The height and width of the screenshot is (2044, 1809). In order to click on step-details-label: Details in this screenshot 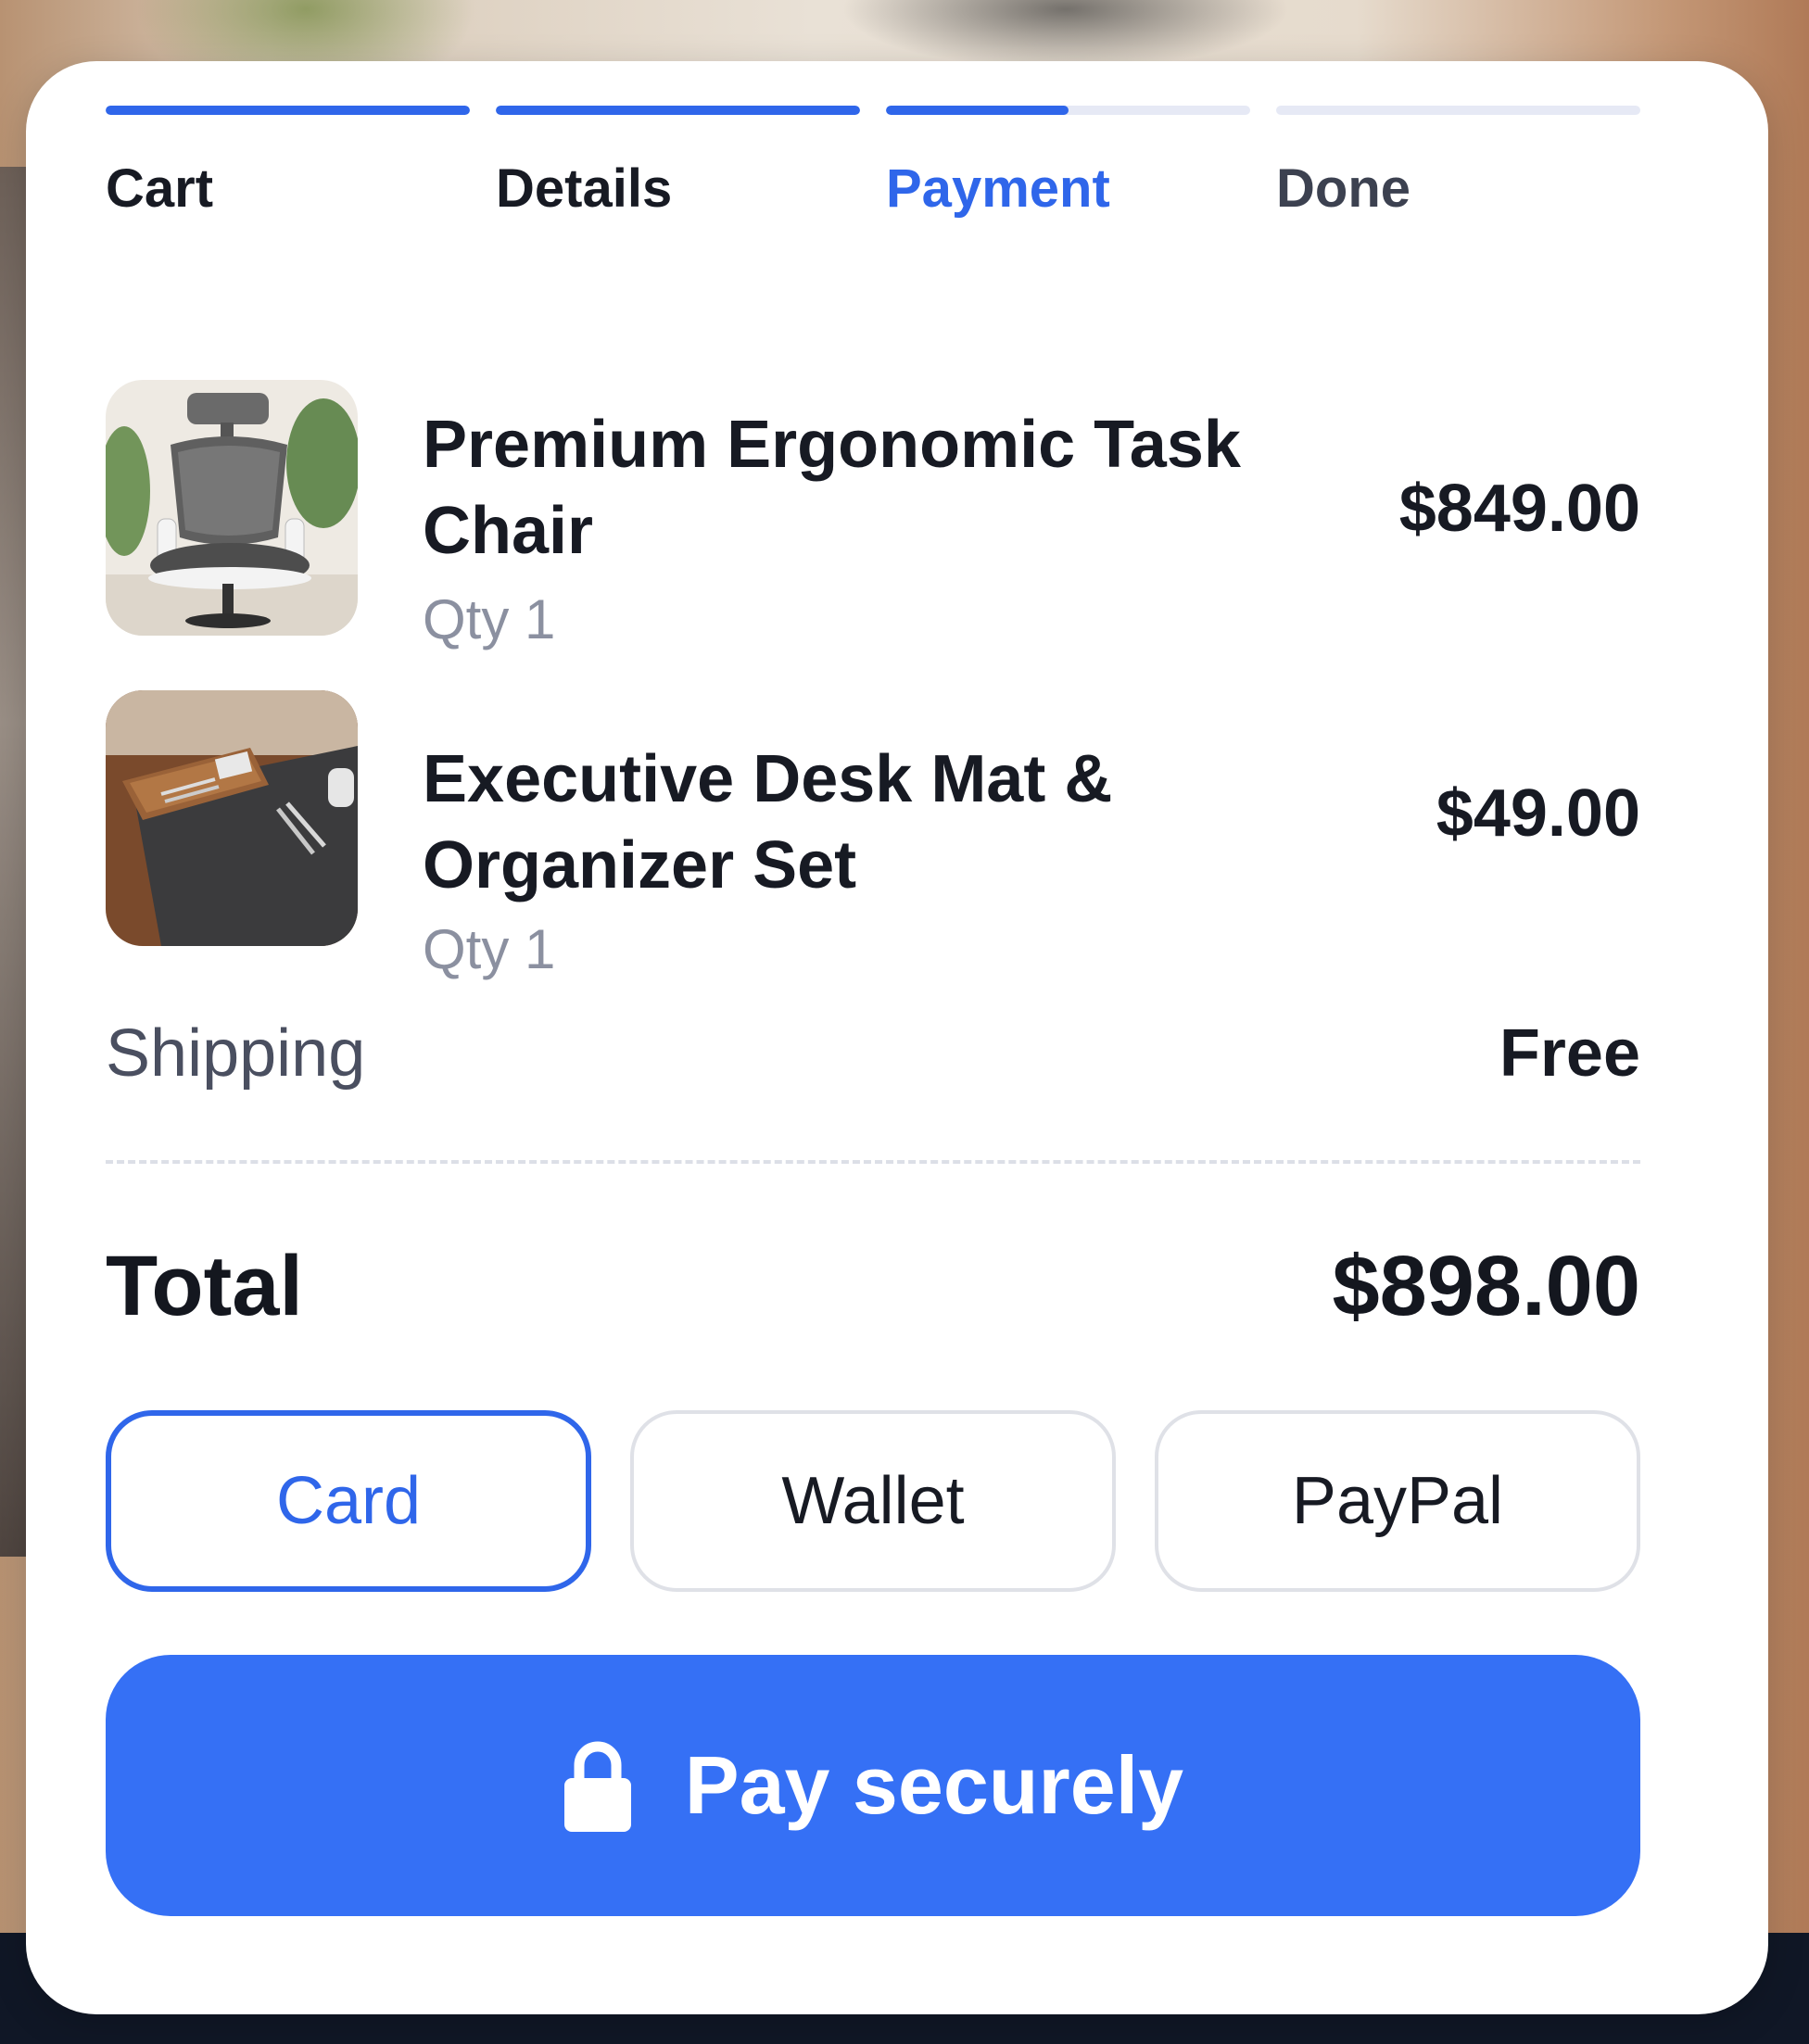, I will do `click(584, 188)`.